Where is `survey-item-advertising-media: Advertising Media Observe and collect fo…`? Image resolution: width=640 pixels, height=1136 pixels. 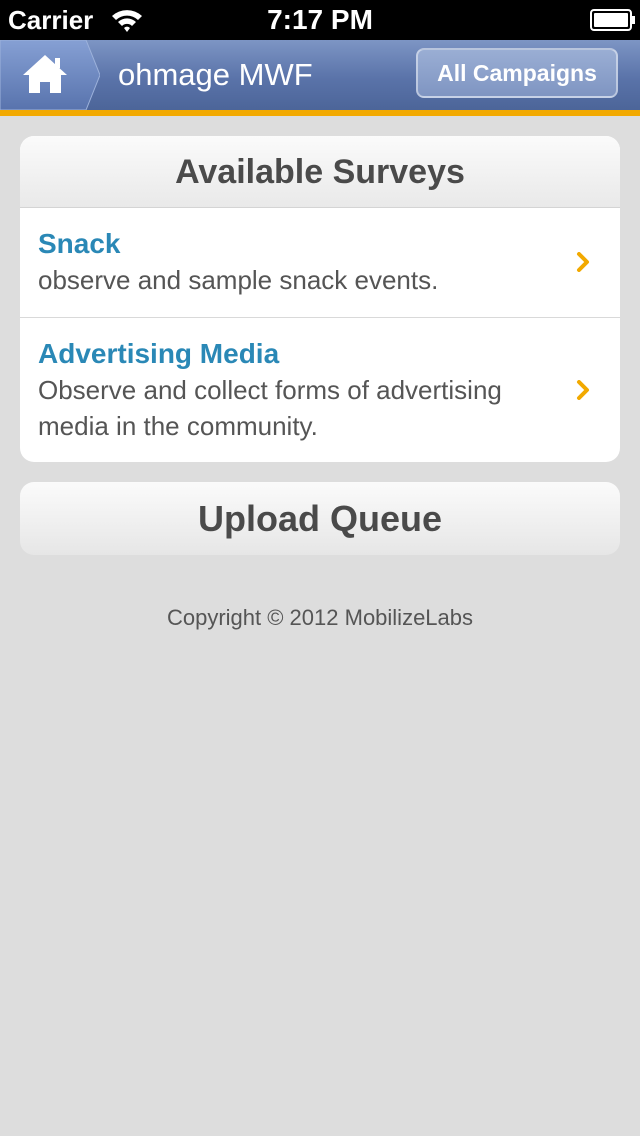
survey-item-advertising-media: Advertising Media Observe and collect fo… is located at coordinates (320, 390).